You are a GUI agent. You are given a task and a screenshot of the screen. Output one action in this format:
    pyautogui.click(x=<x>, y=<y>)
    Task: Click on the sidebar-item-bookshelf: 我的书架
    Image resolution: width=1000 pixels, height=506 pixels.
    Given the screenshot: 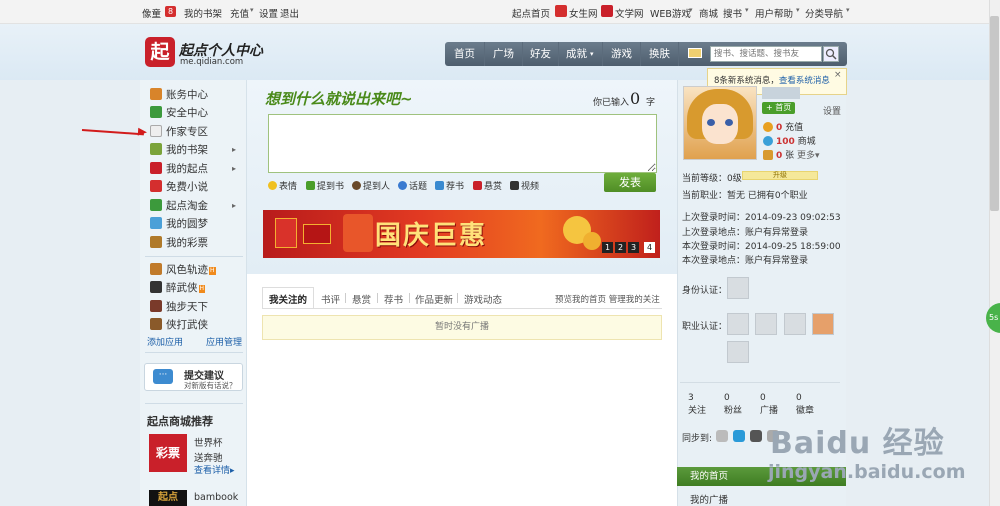 What is the action you would take?
    pyautogui.click(x=196, y=150)
    